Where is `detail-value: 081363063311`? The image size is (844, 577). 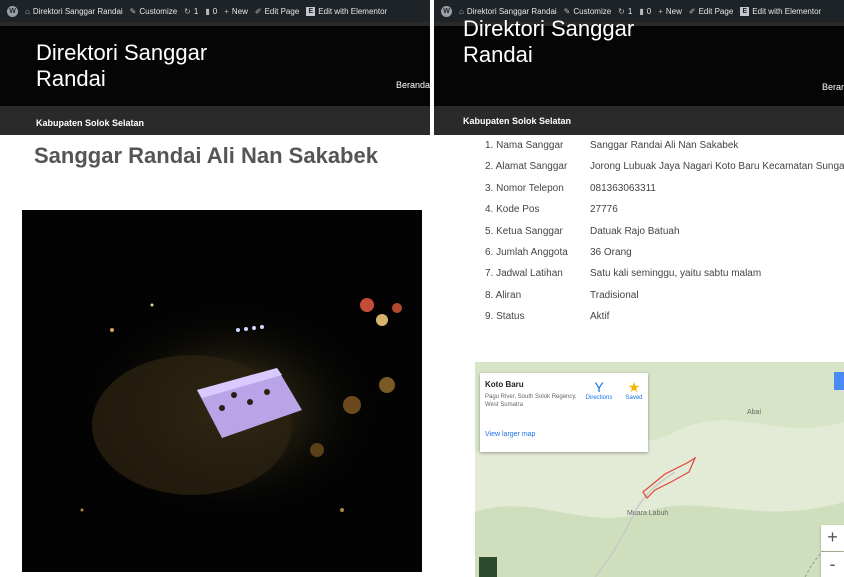
detail-value: 081363063311 is located at coordinates (623, 188).